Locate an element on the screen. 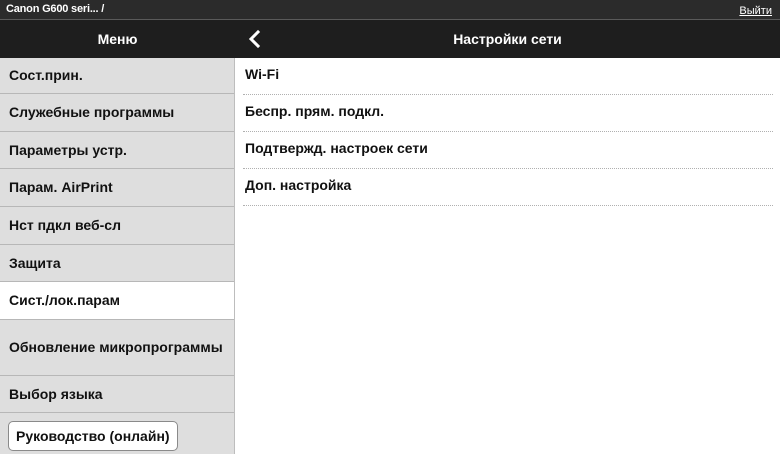  list-item-wifi: Wi-Fi is located at coordinates (508, 76).